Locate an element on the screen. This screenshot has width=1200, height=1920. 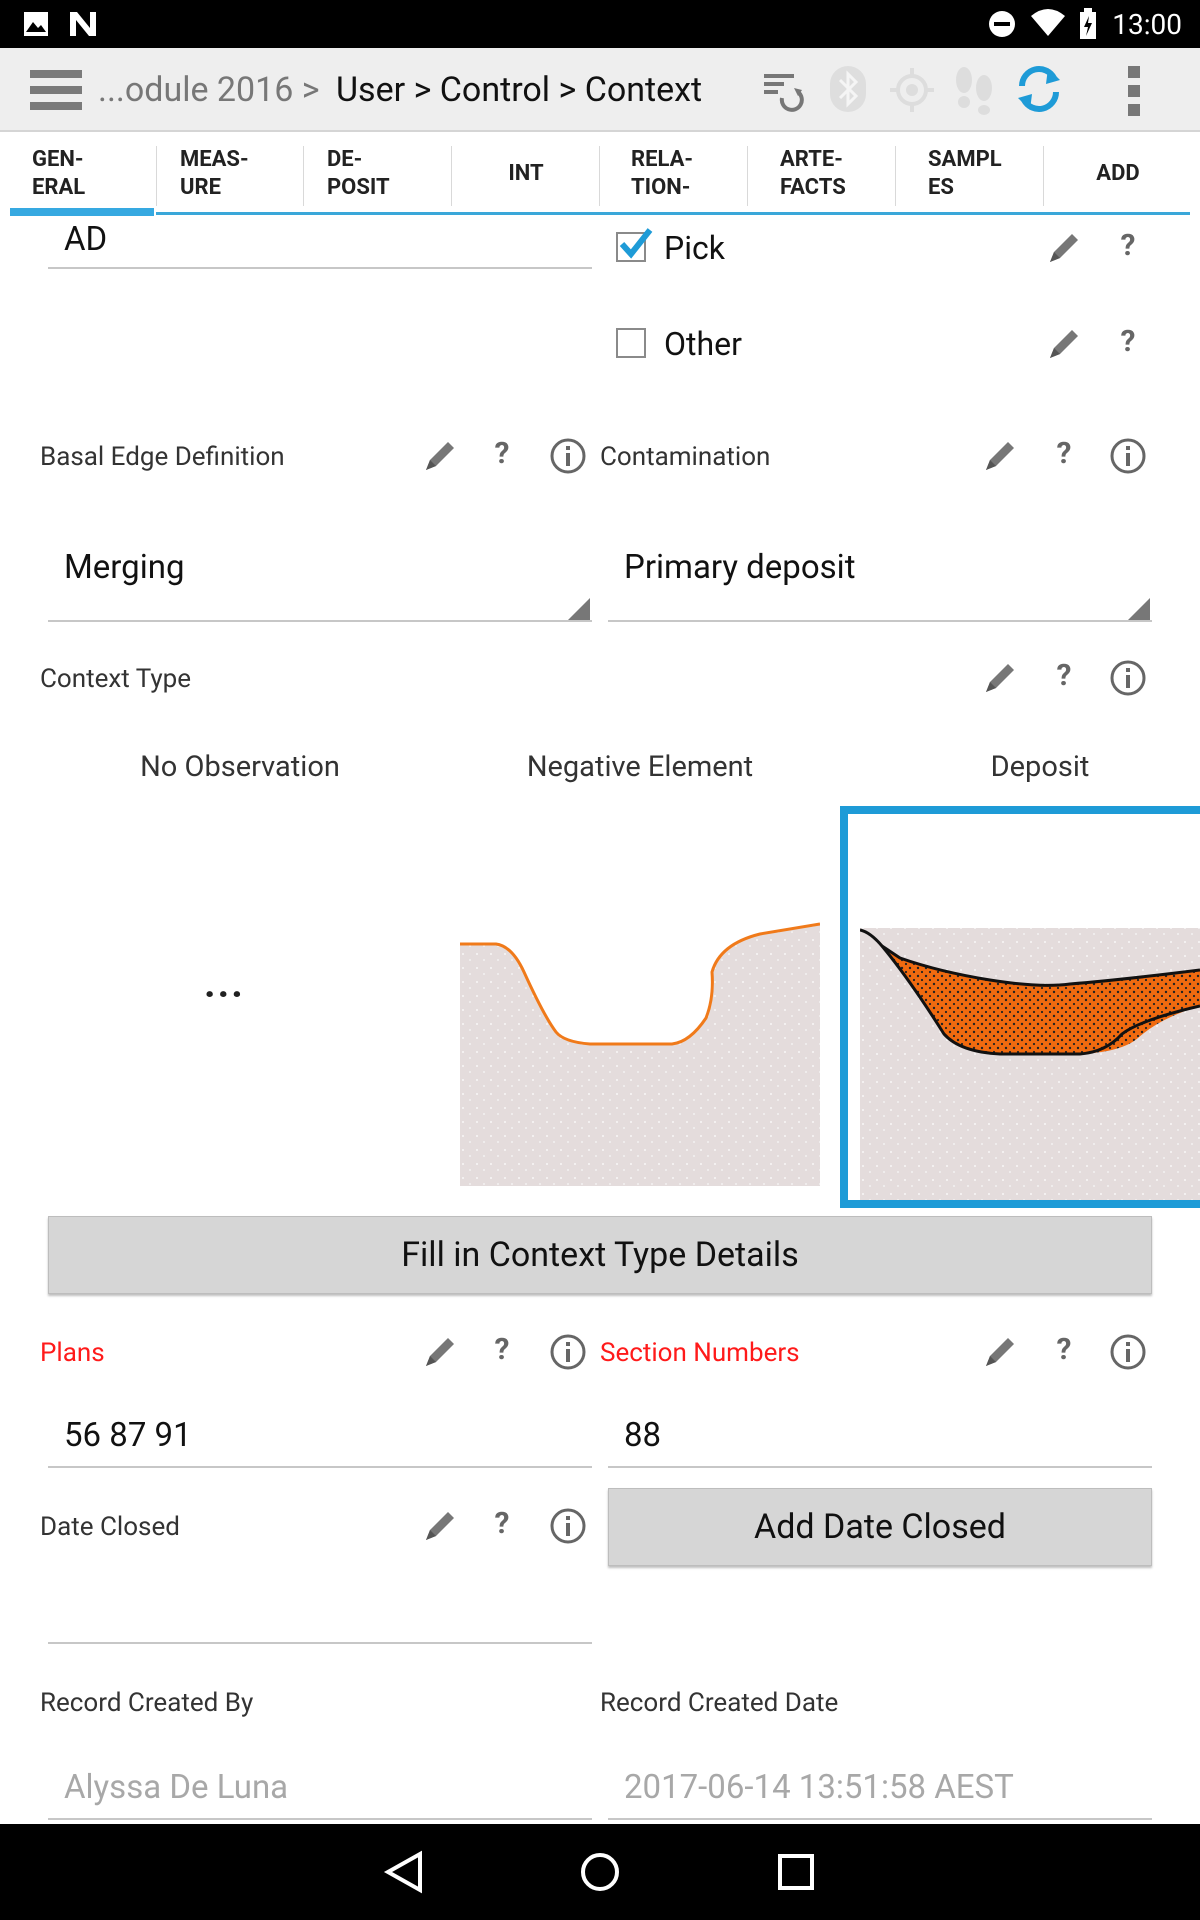
top-field-input is located at coordinates (320, 245).